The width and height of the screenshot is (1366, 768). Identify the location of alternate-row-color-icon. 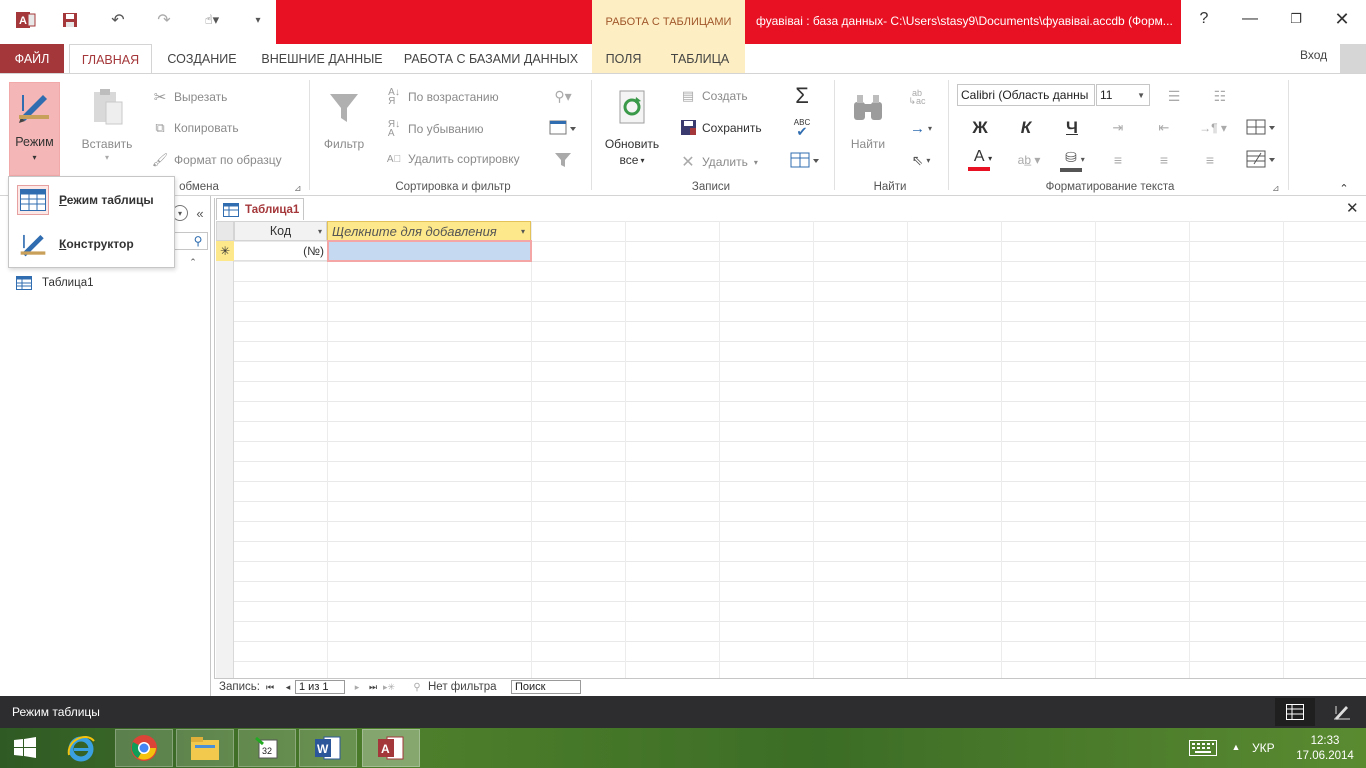
(1261, 159).